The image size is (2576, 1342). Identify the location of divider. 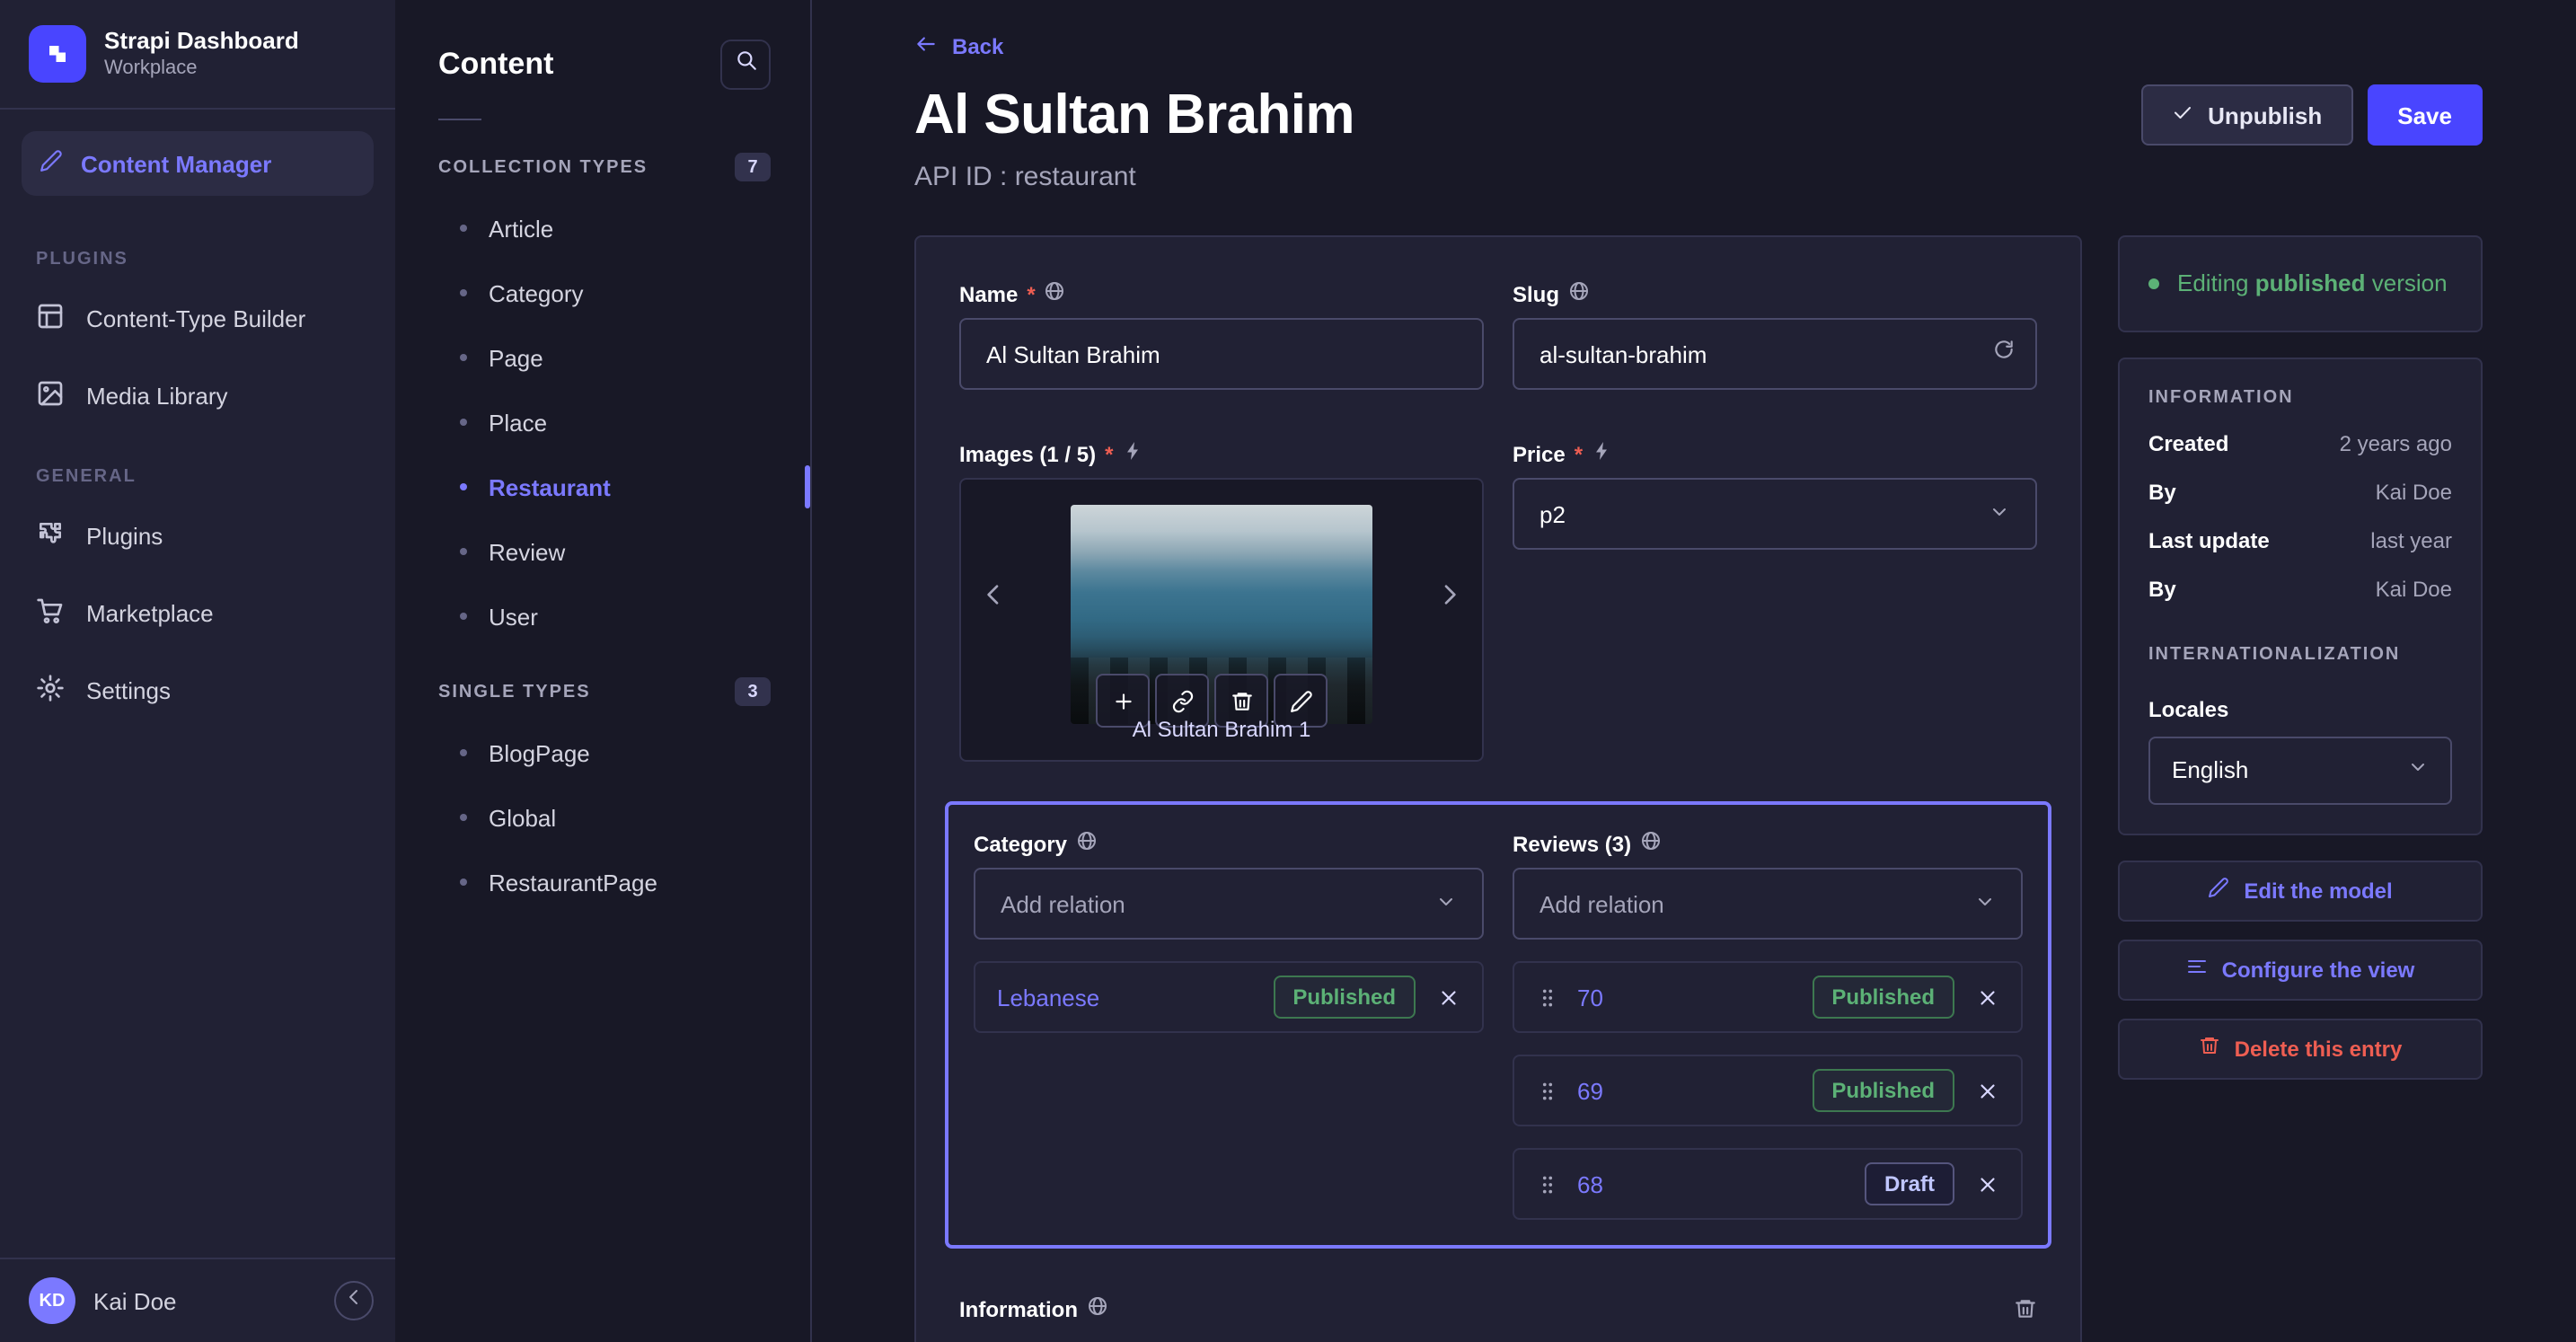
(459, 119).